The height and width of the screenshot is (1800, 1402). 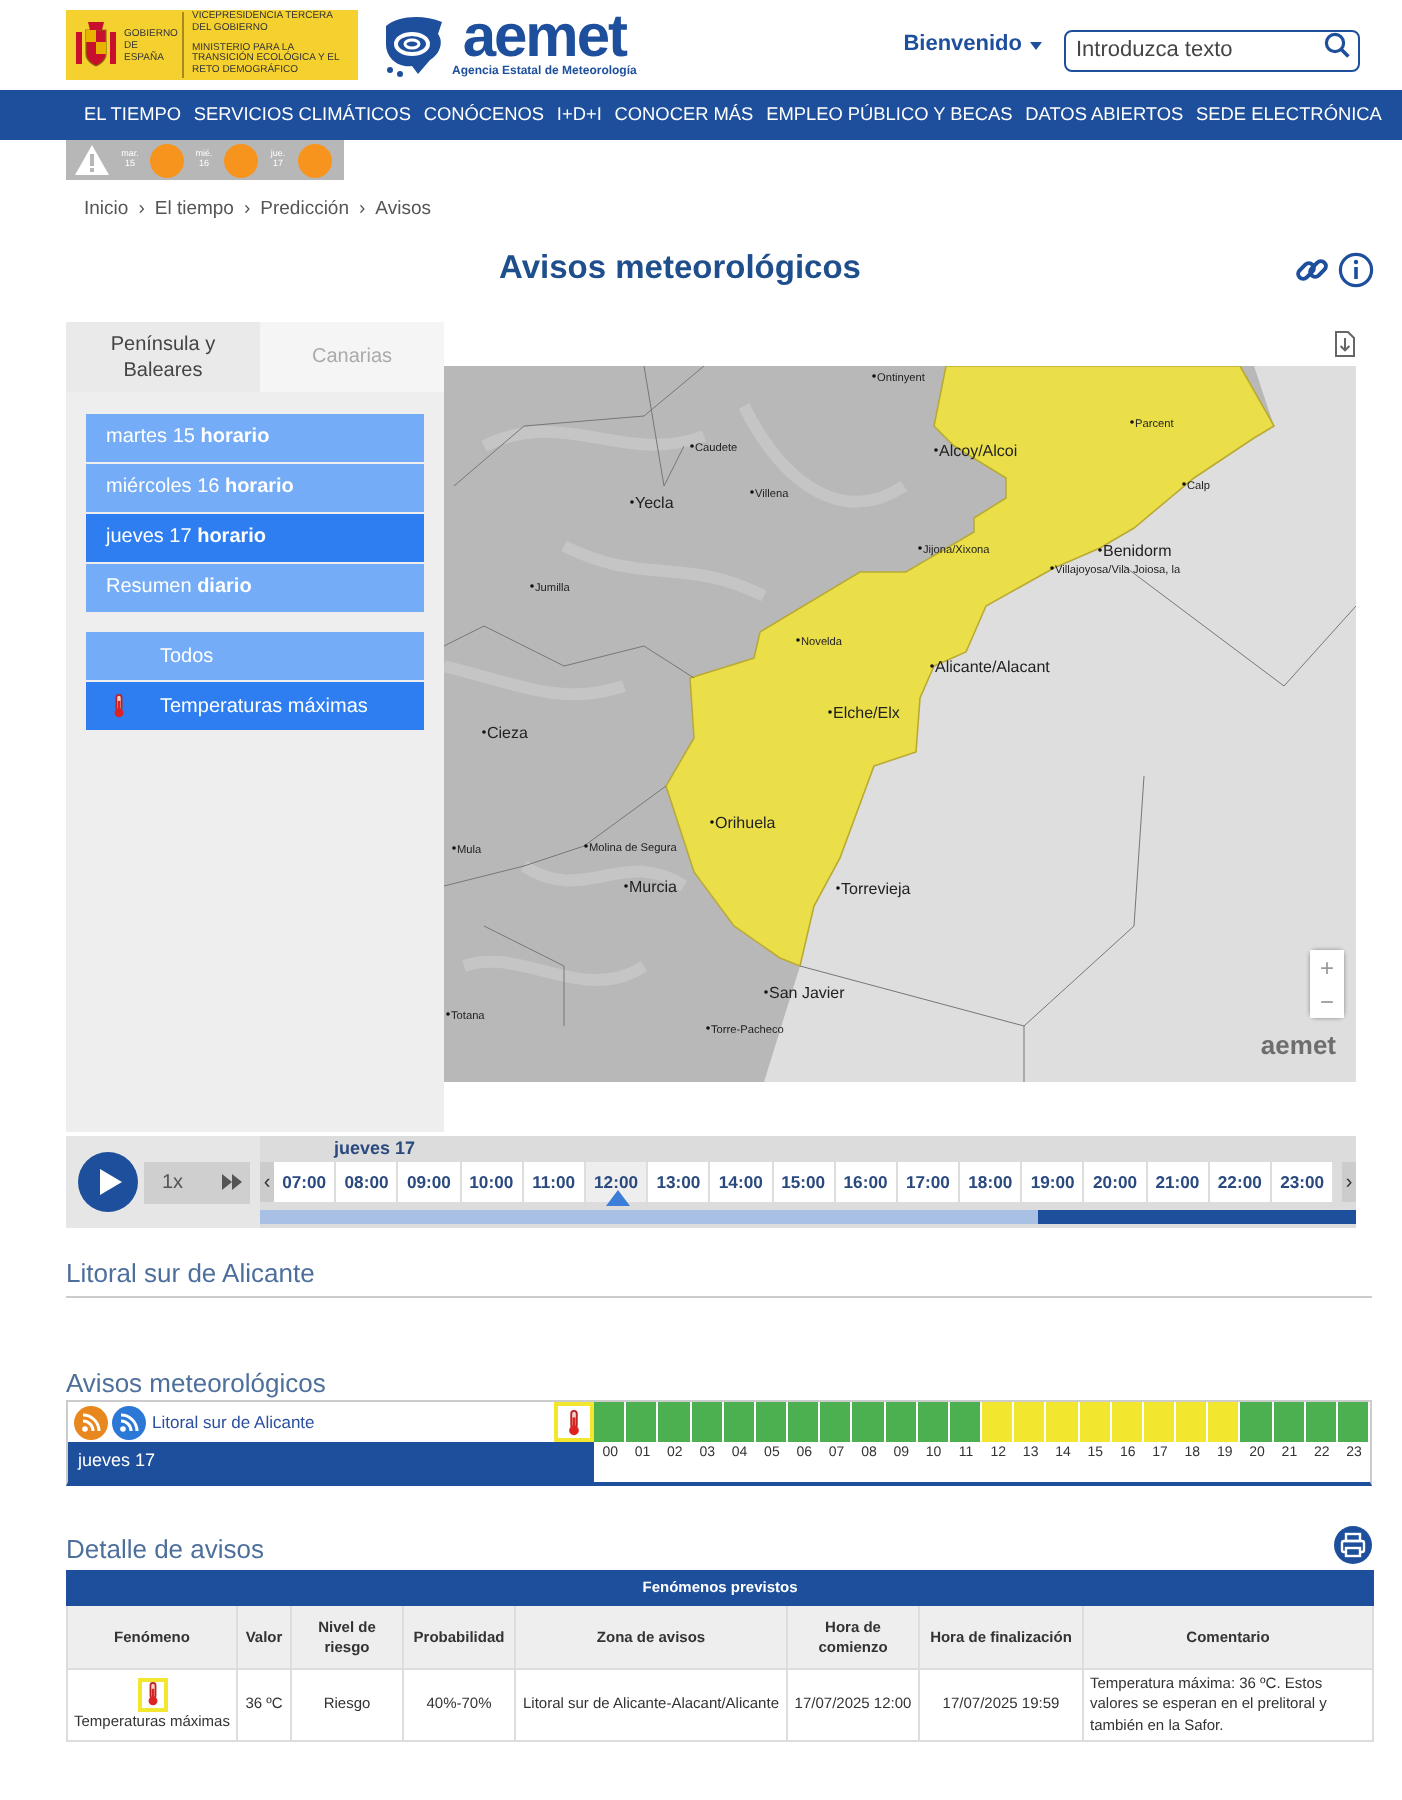 What do you see at coordinates (978, 451) in the screenshot?
I see `place-label: Alcoy/Alcoi` at bounding box center [978, 451].